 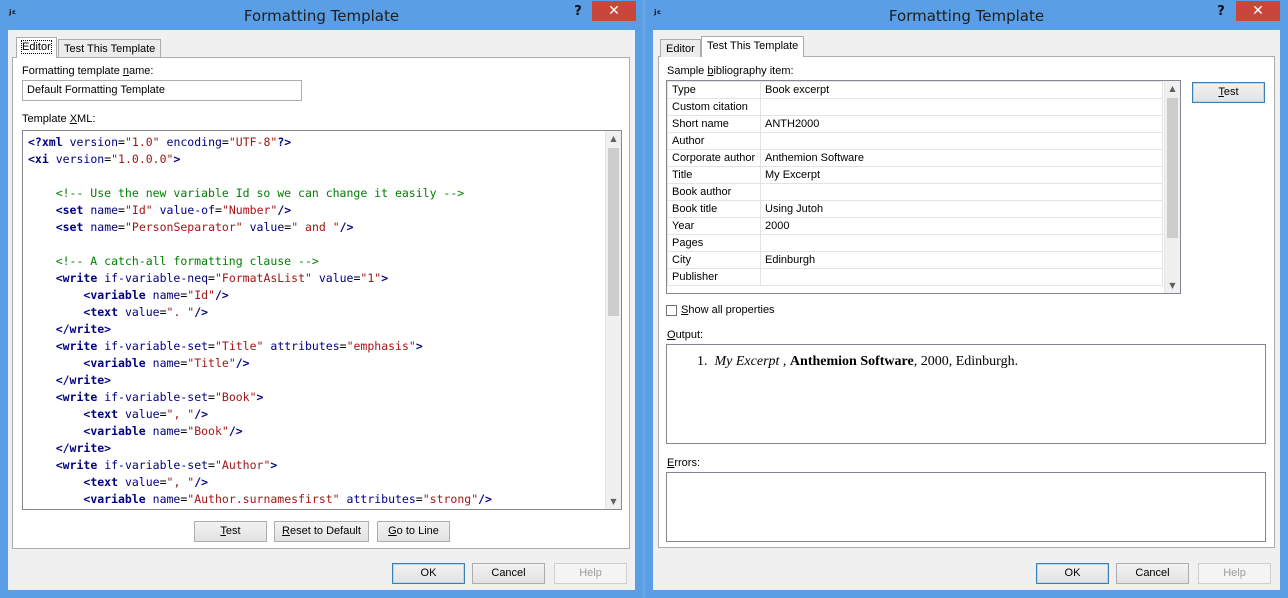 What do you see at coordinates (135, 431) in the screenshot?
I see `xml-line: <variable name="Book"/>` at bounding box center [135, 431].